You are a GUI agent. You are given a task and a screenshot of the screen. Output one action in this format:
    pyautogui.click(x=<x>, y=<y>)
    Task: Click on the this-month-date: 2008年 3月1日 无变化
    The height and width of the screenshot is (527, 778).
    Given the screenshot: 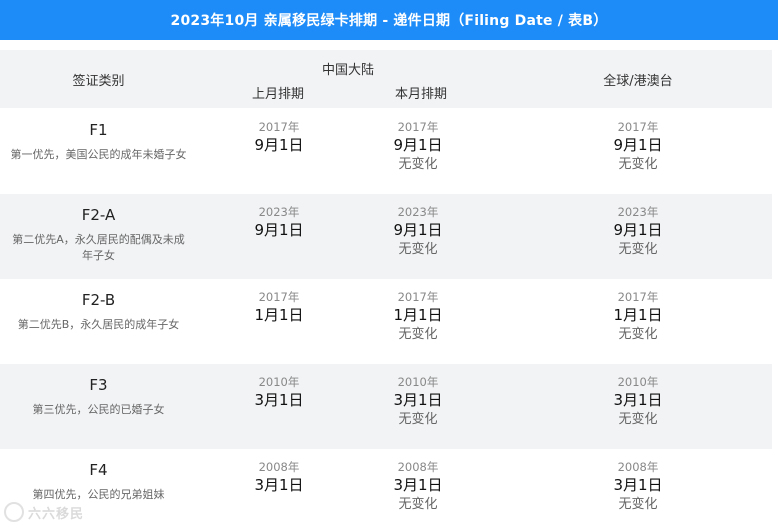 What is the action you would take?
    pyautogui.click(x=418, y=487)
    